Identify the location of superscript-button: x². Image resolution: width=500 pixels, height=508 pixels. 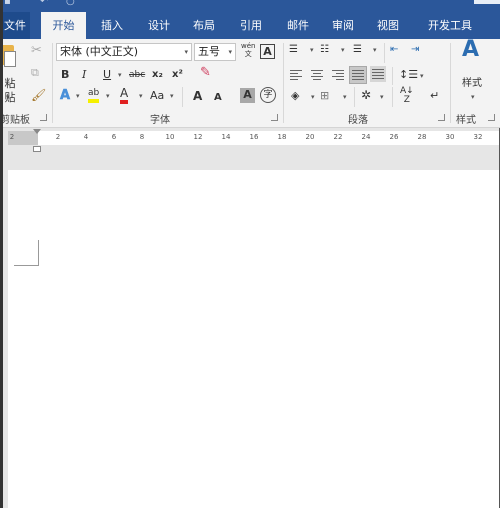
(177, 75).